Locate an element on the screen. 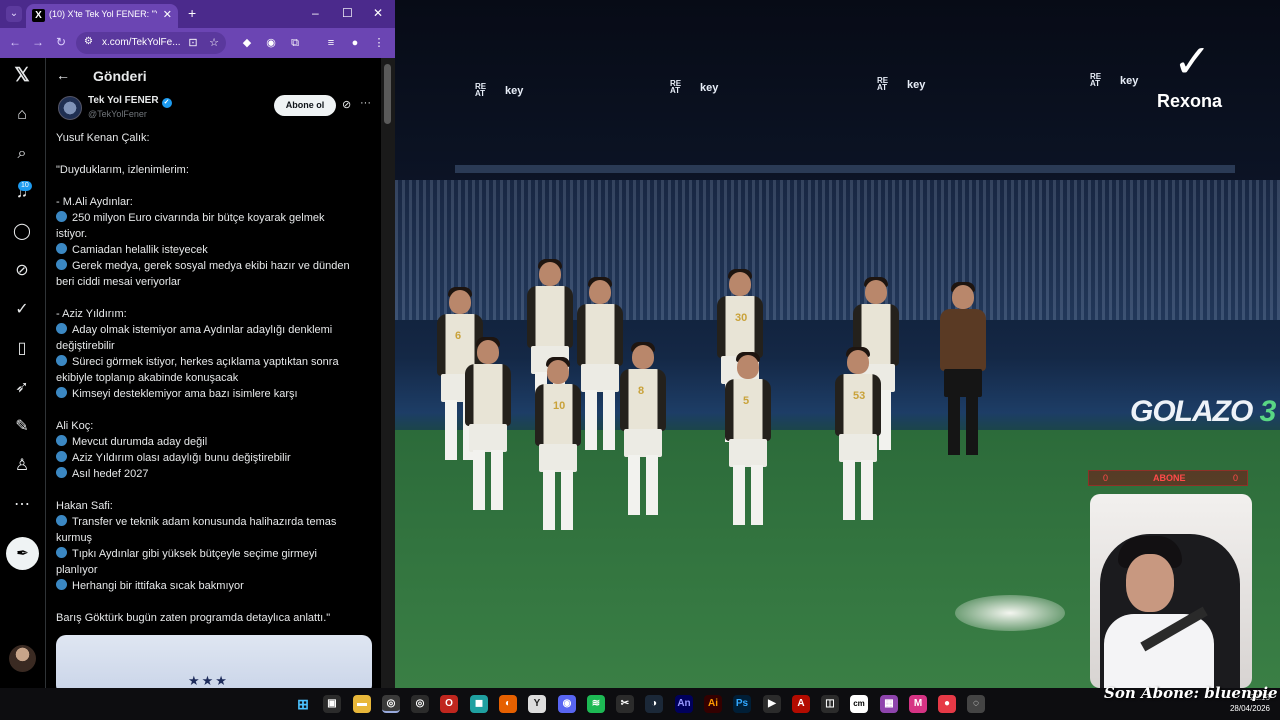 Image resolution: width=1280 pixels, height=720 pixels. browser-menu-icon: ⋮ is located at coordinates (379, 43).